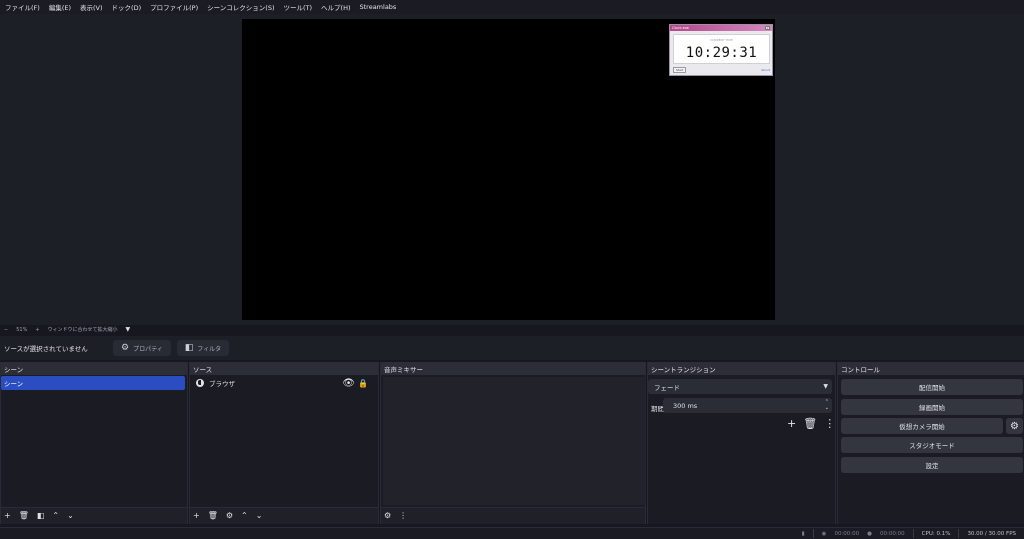 The width and height of the screenshot is (1024, 539). Describe the element at coordinates (721, 70) in the screenshot. I see `clock-footer: Start About` at that location.